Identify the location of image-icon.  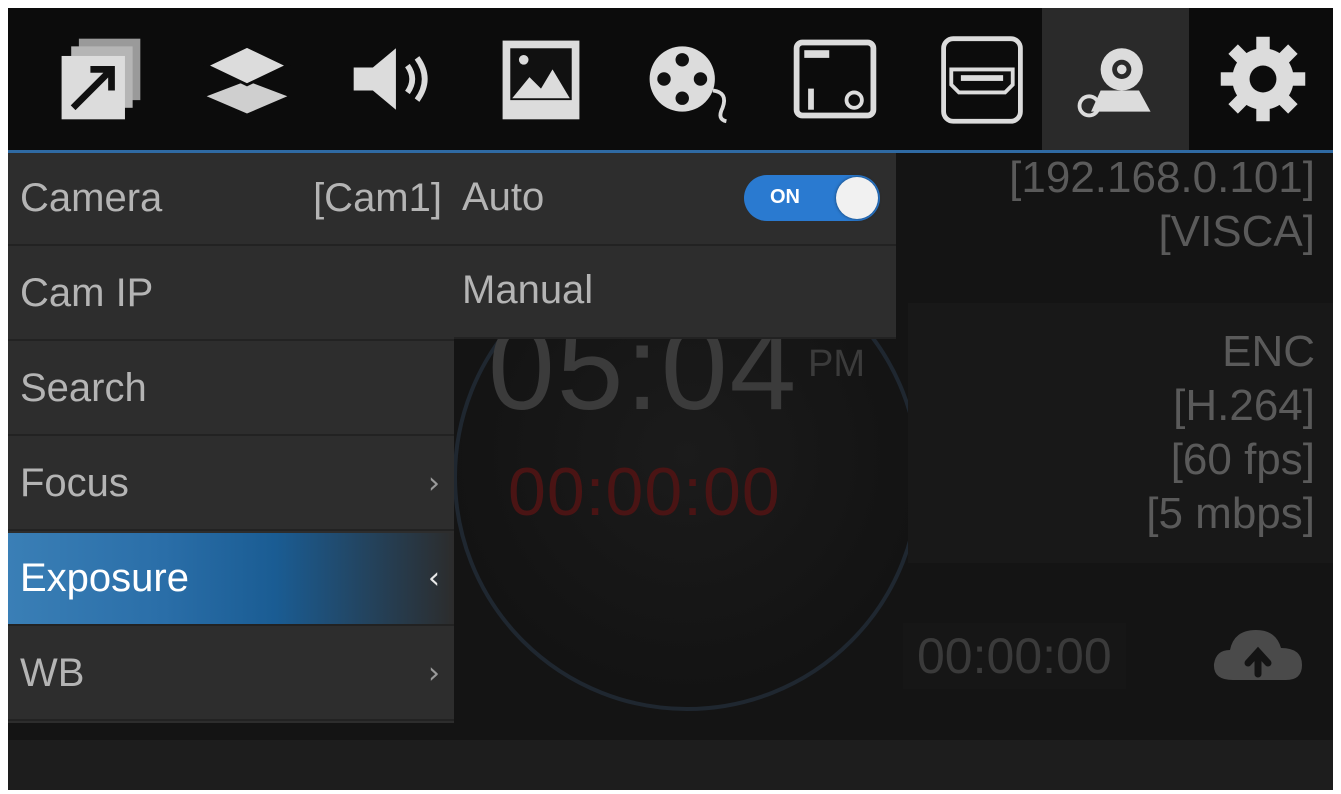
(540, 80).